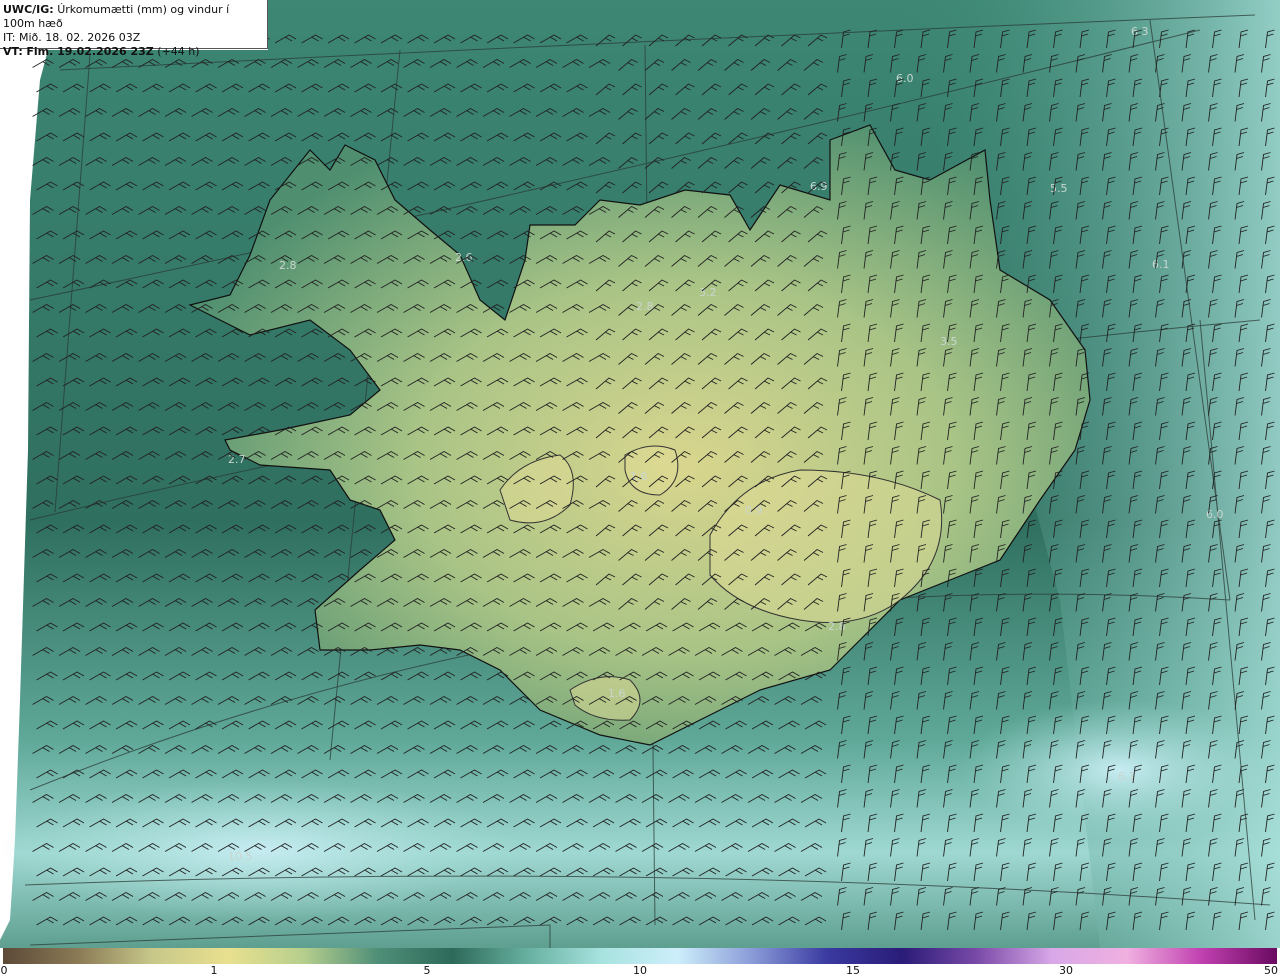 Image resolution: width=1280 pixels, height=978 pixels. I want to click on color-scale: 0 1 5 10 15 30 50, so click(640, 963).